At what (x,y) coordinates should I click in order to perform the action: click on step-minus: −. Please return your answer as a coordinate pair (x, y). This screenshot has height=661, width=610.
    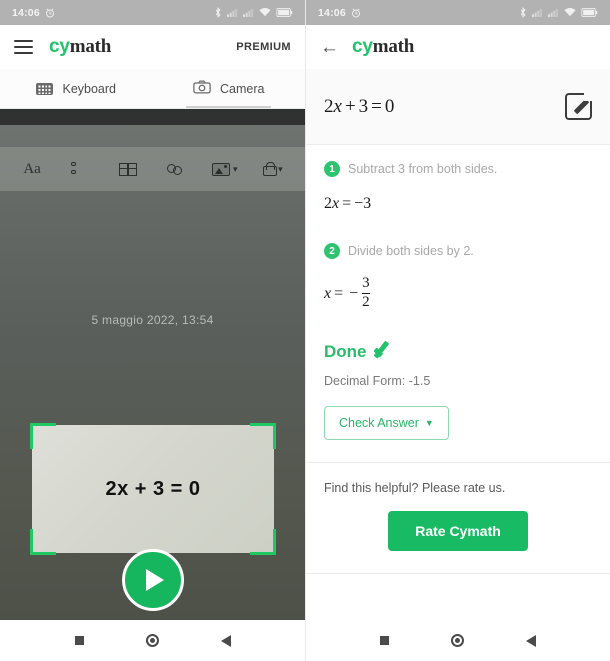
    Looking at the image, I should click on (354, 294).